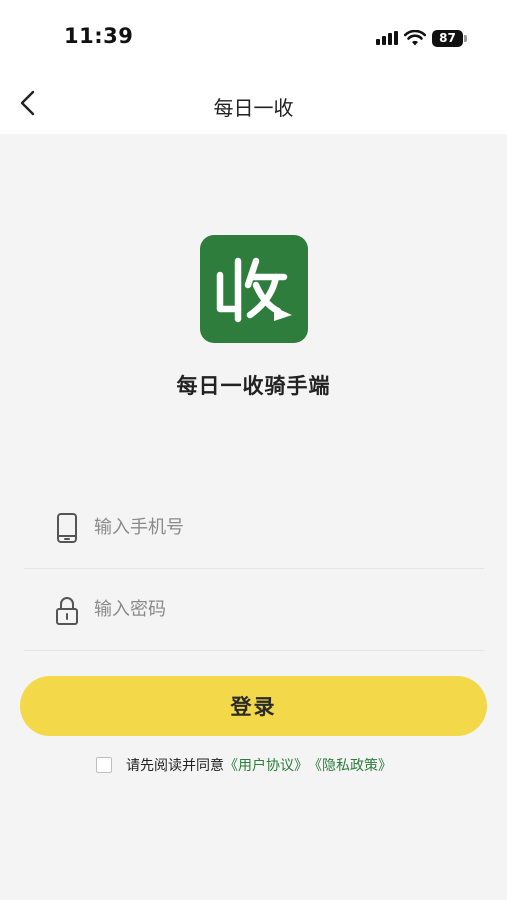 This screenshot has height=900, width=507. I want to click on battery-level: 87, so click(447, 38).